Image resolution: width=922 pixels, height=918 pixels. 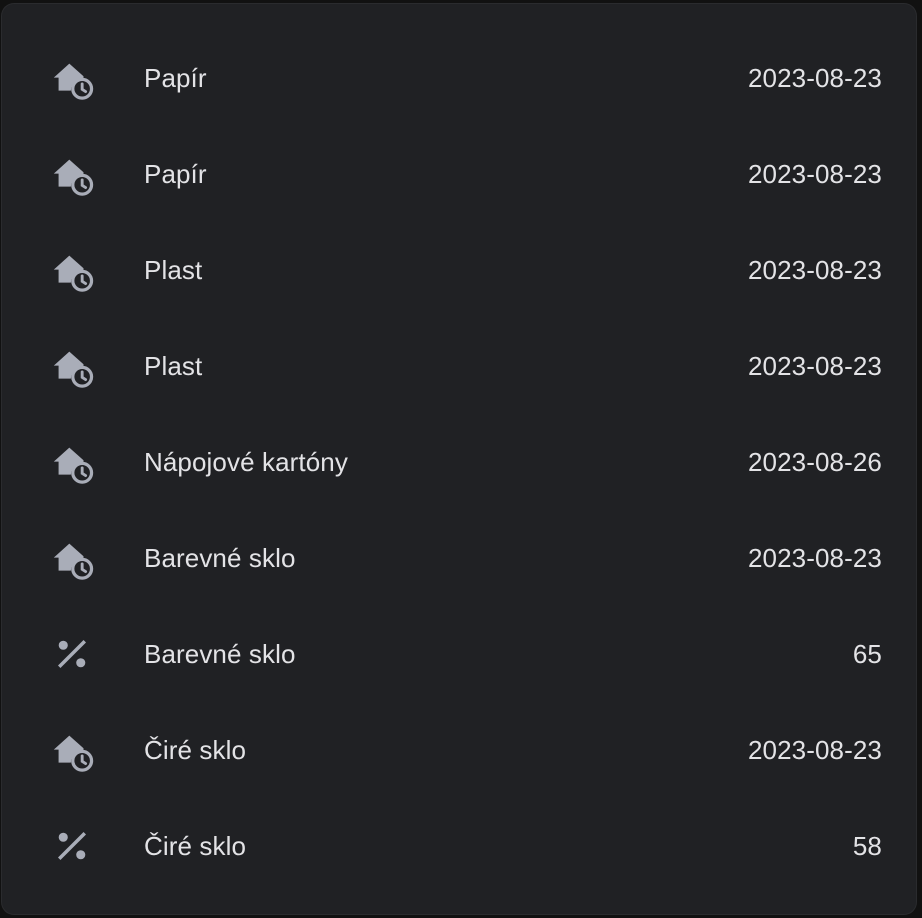 I want to click on entity-value: 2023-08-26, so click(x=815, y=461).